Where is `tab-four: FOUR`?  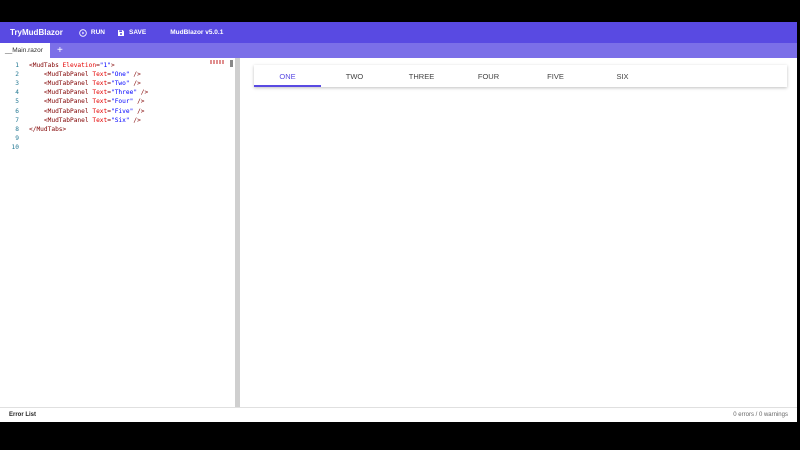 tab-four: FOUR is located at coordinates (488, 76).